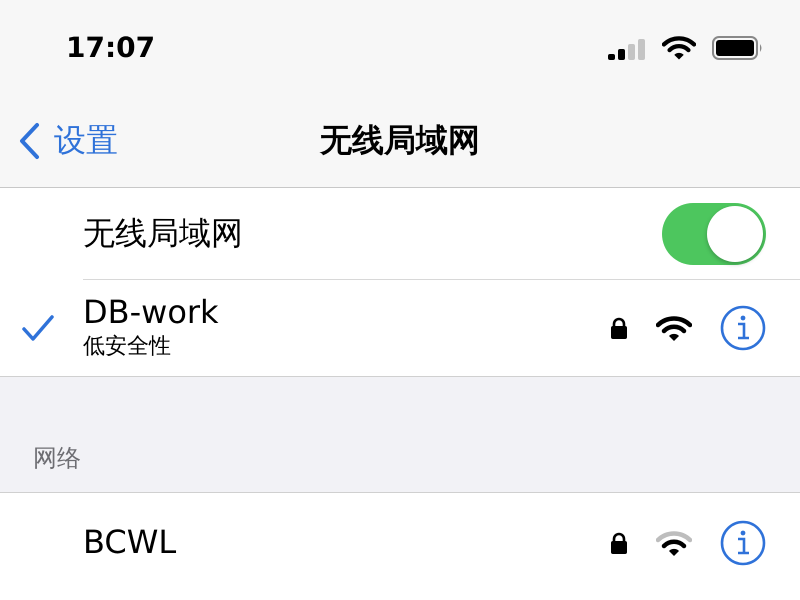 The height and width of the screenshot is (600, 800). I want to click on section-header: 网络, so click(57, 458).